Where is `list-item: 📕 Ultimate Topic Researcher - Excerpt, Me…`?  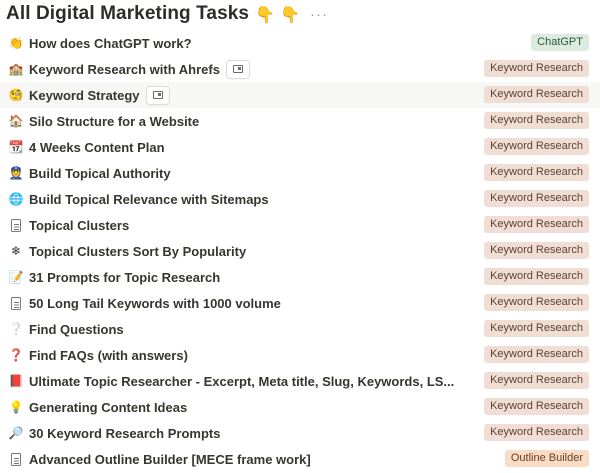
list-item: 📕 Ultimate Topic Researcher - Excerpt, Me… is located at coordinates (300, 381).